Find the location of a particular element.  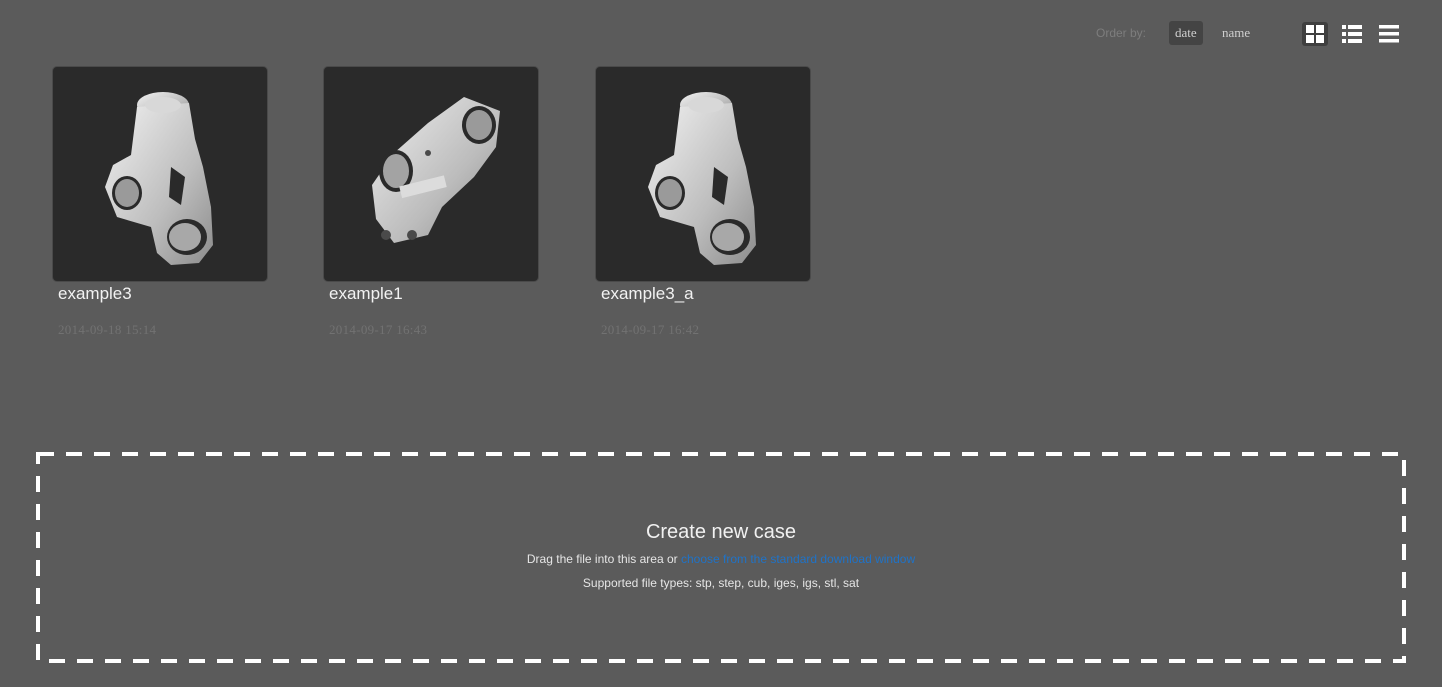

rows-view-icon is located at coordinates (1389, 34).